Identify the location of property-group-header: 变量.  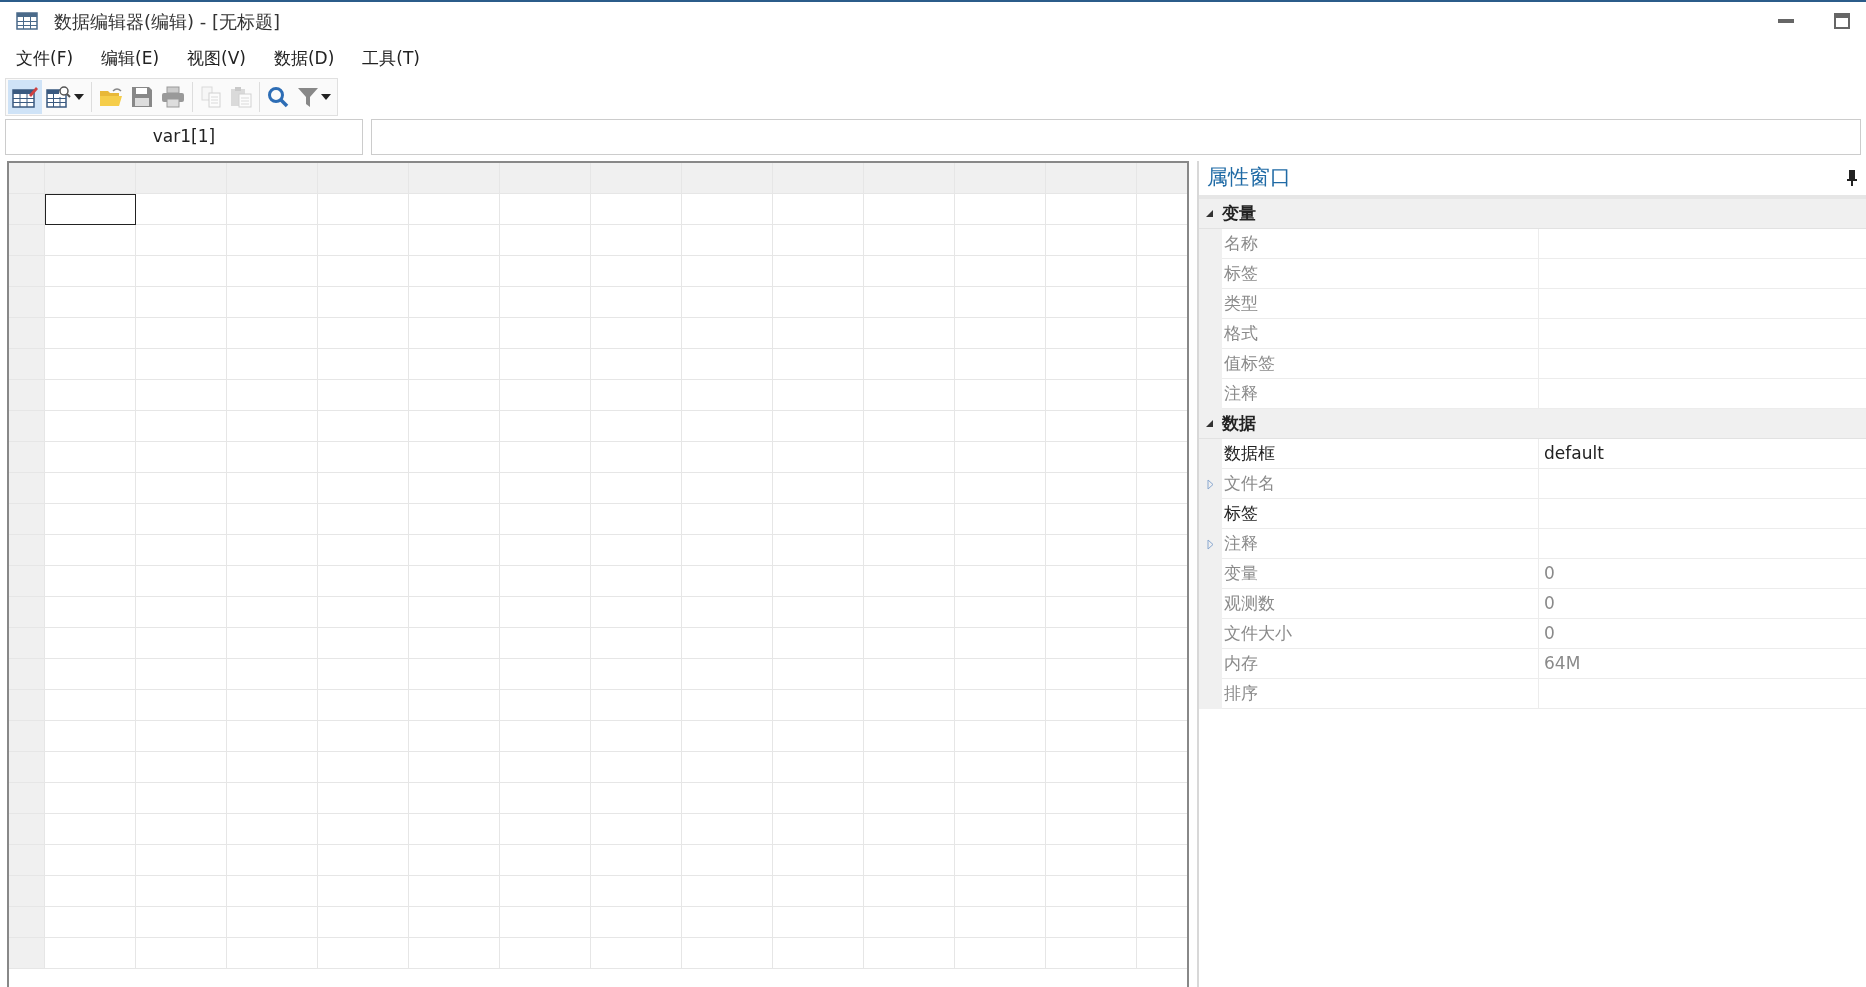
(1532, 214).